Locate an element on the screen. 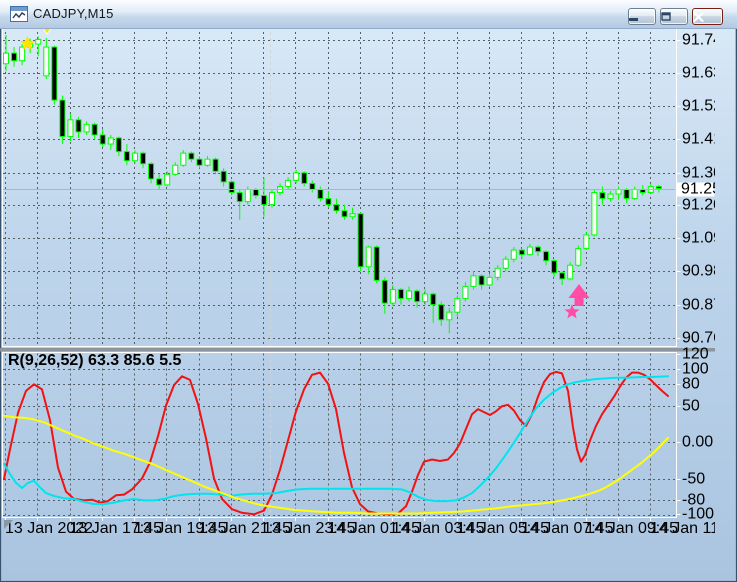 Image resolution: width=737 pixels, height=582 pixels. chart-window-icon is located at coordinates (19, 14).